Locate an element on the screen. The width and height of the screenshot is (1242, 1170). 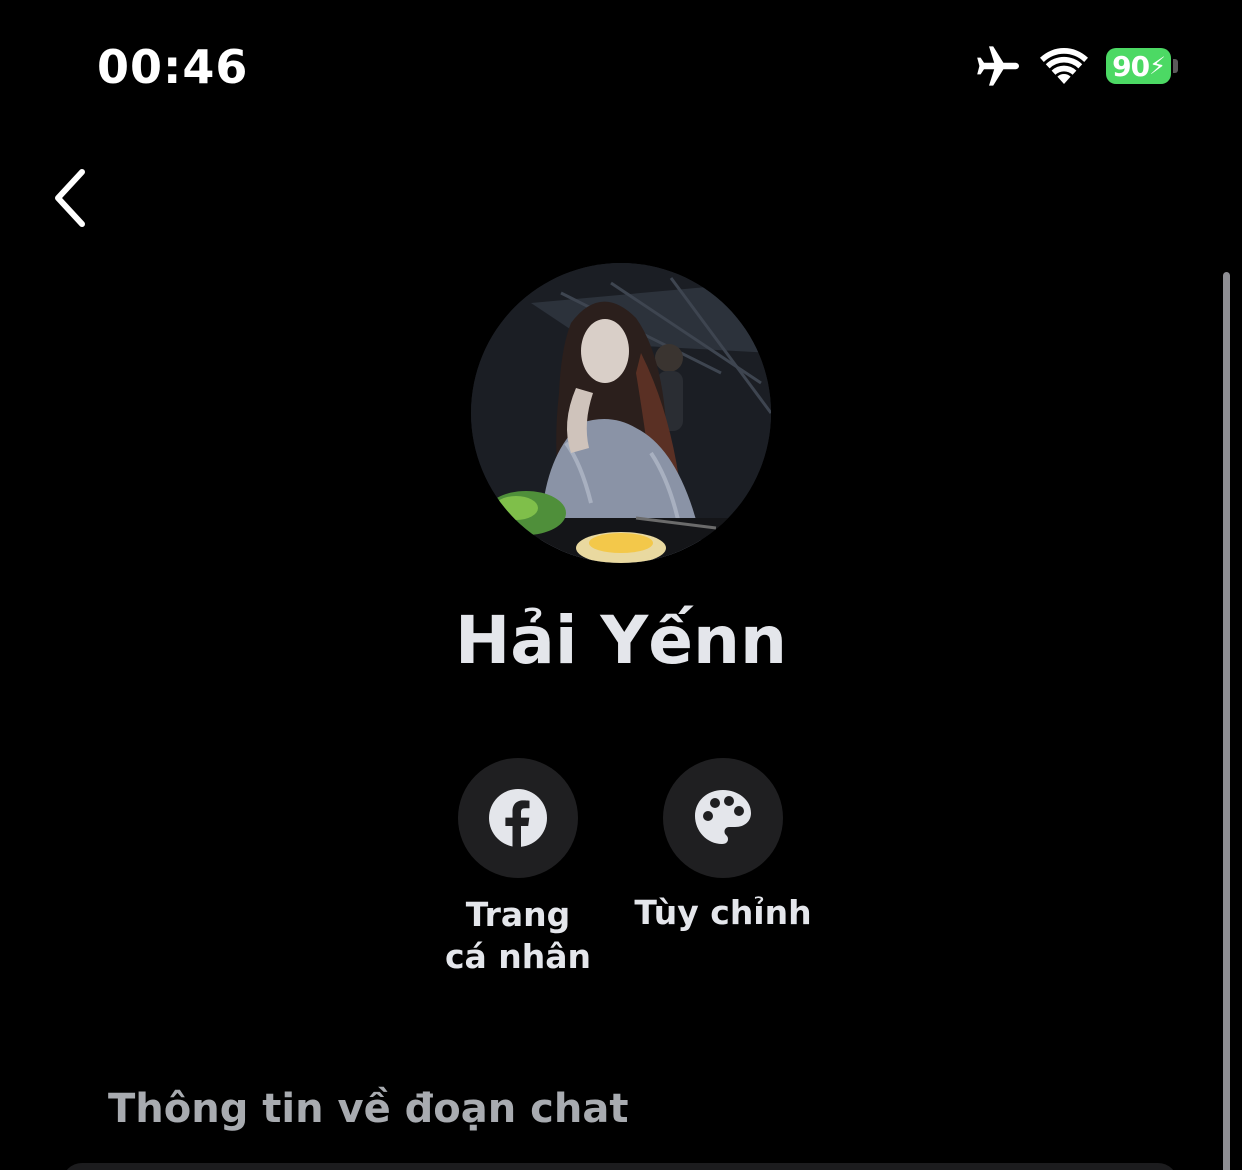
profile-name: Hải Yếnn is located at coordinates (621, 640).